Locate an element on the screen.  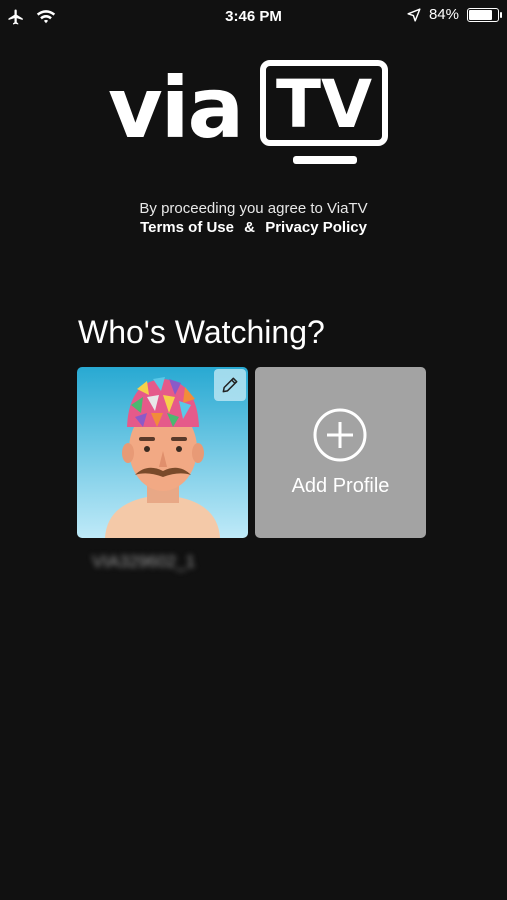
pencil-icon is located at coordinates (230, 385).